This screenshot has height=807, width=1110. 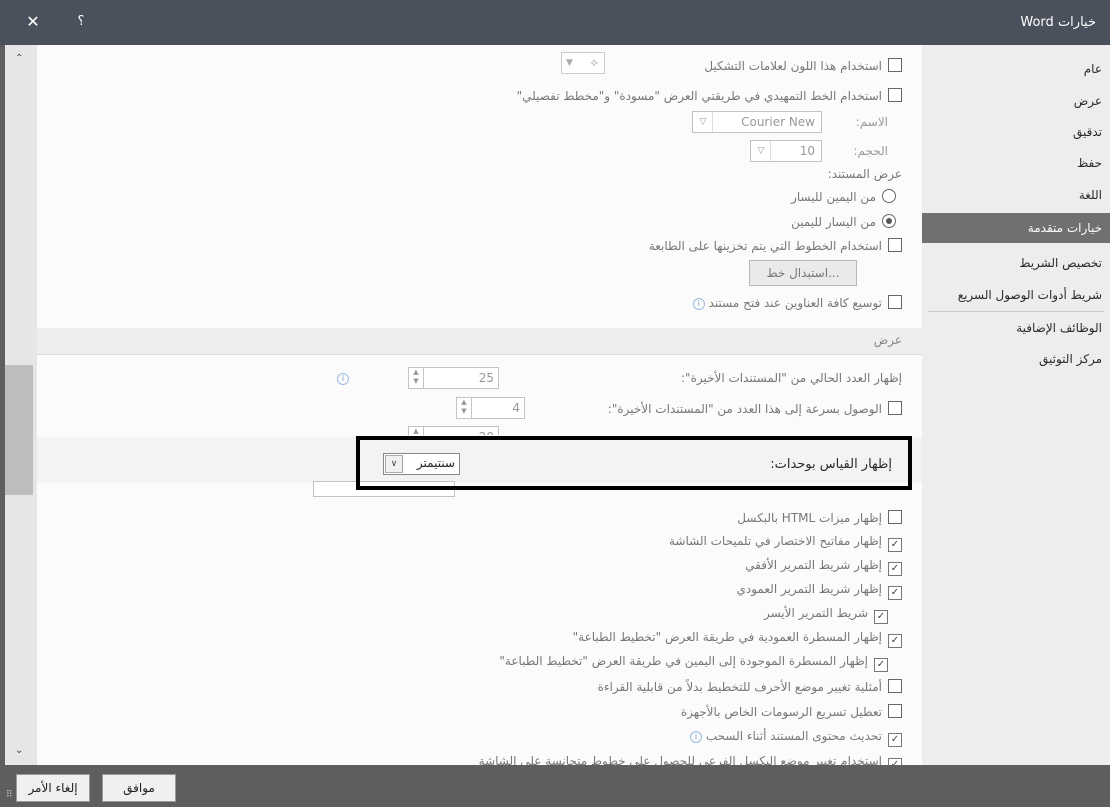 What do you see at coordinates (1030, 295) in the screenshot?
I see `sidebar-item-quick-access-toolbar: شريط أدوات الوصول السريع` at bounding box center [1030, 295].